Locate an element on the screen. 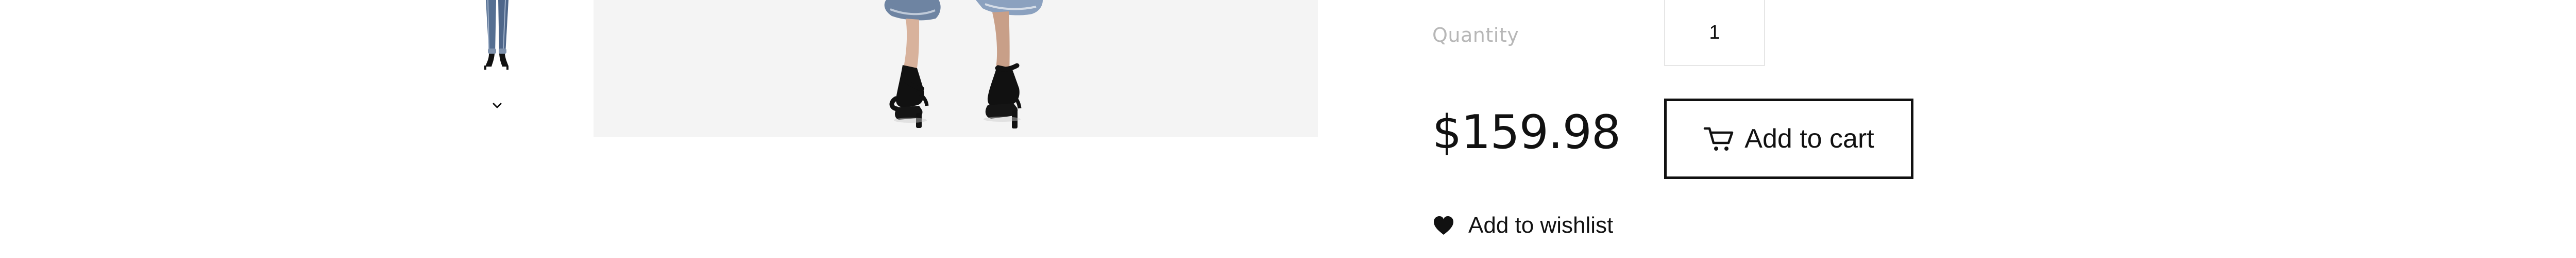 Image resolution: width=2576 pixels, height=258 pixels. cart-icon is located at coordinates (1719, 139).